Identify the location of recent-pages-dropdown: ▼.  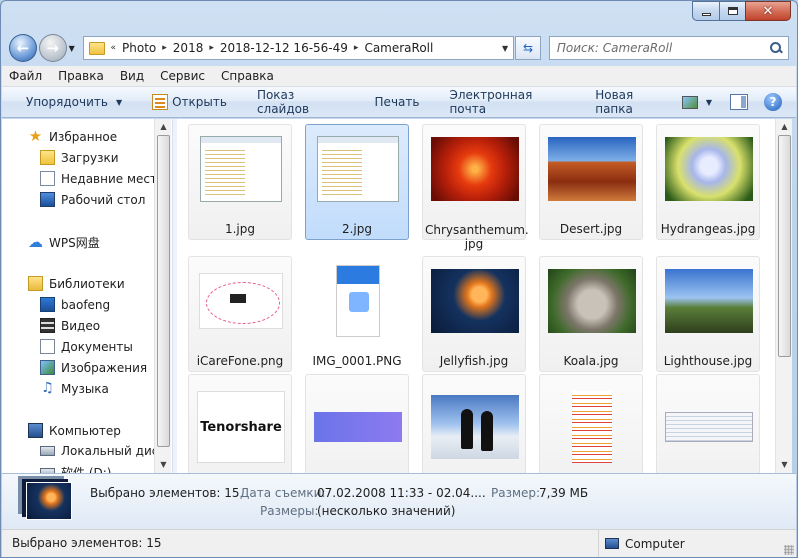
(74, 48).